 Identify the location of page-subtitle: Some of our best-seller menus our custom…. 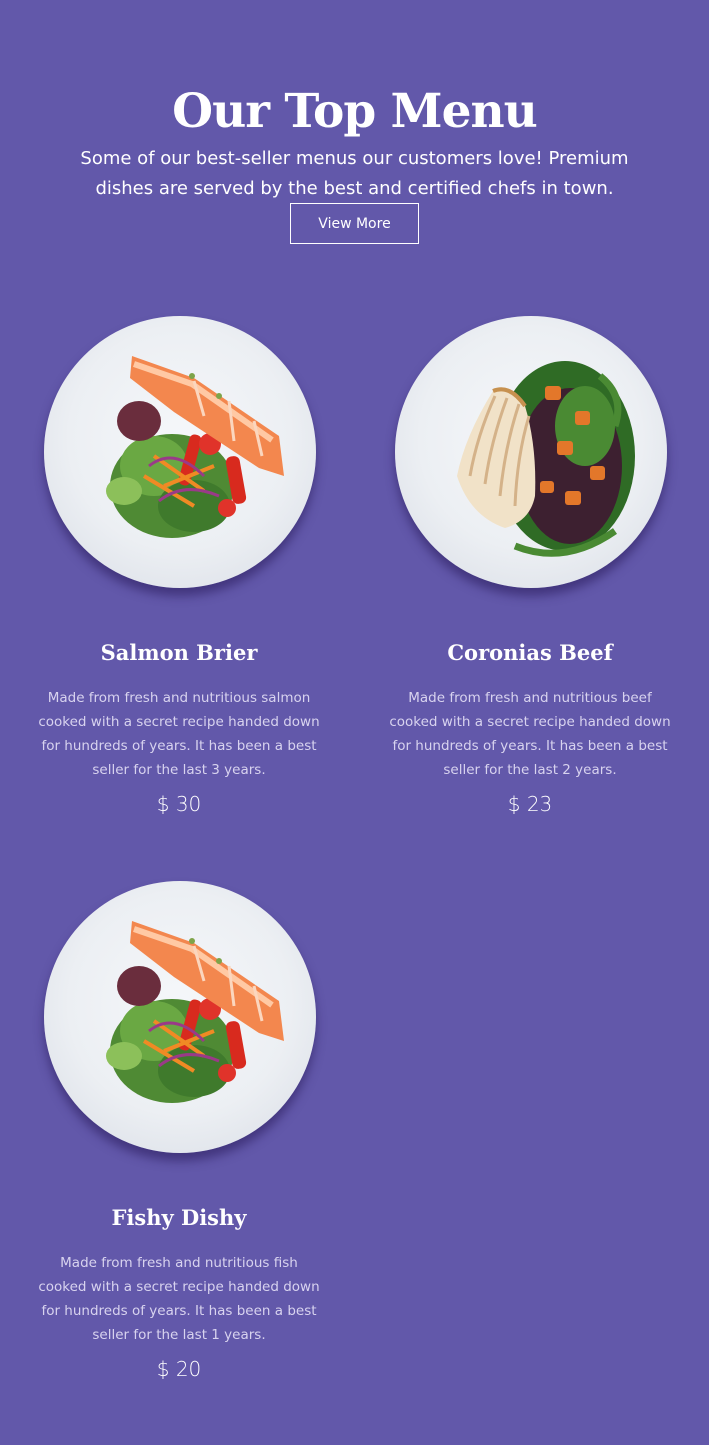
(354, 173).